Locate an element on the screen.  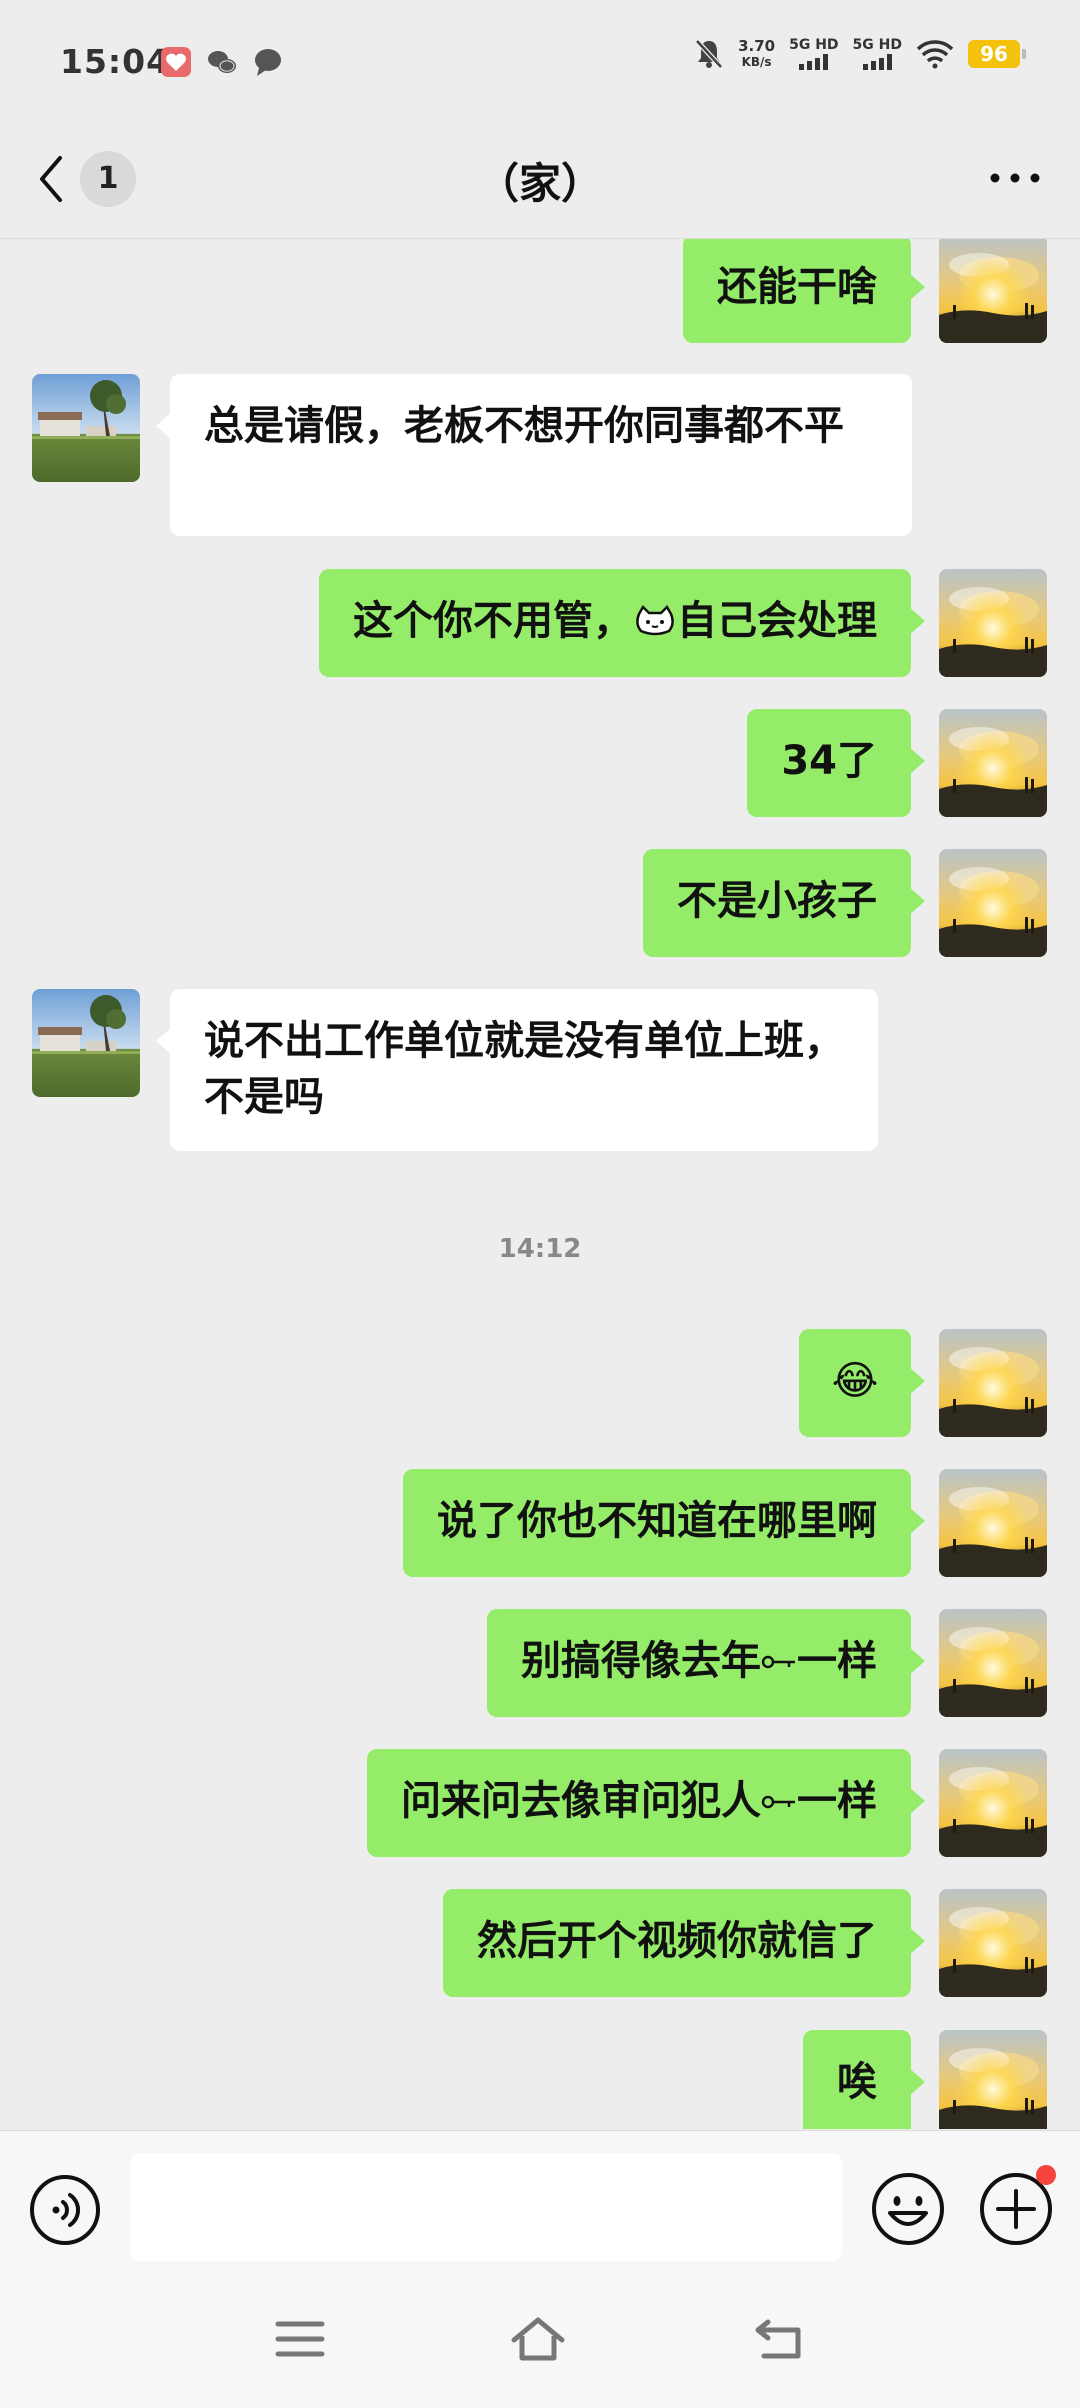
home-icon is located at coordinates (538, 2339).